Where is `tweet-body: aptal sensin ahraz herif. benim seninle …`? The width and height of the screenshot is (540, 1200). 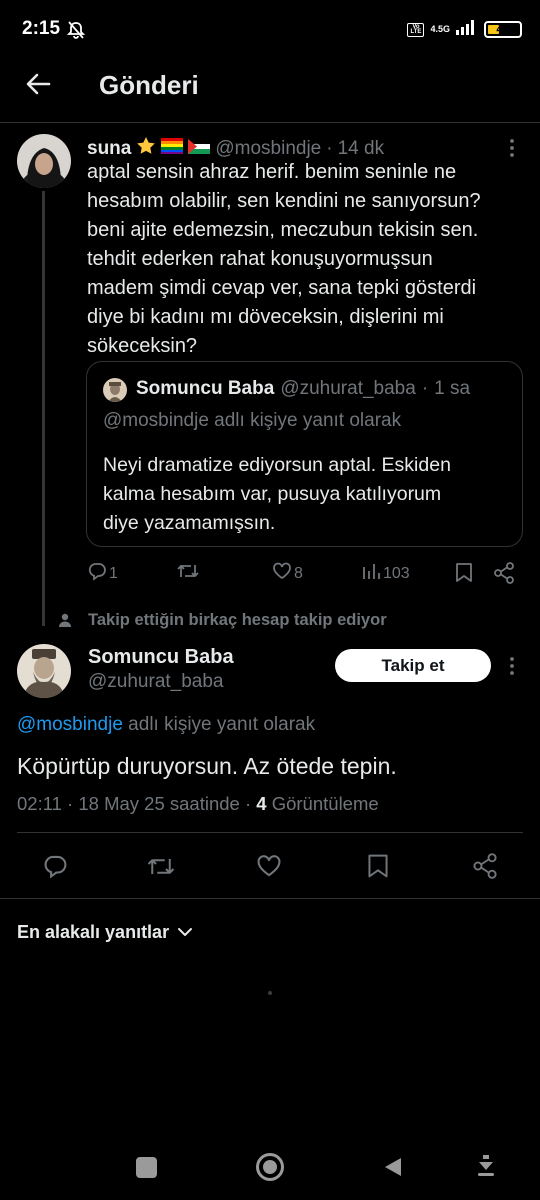 tweet-body: aptal sensin ahraz herif. benim seninle … is located at coordinates (307, 259).